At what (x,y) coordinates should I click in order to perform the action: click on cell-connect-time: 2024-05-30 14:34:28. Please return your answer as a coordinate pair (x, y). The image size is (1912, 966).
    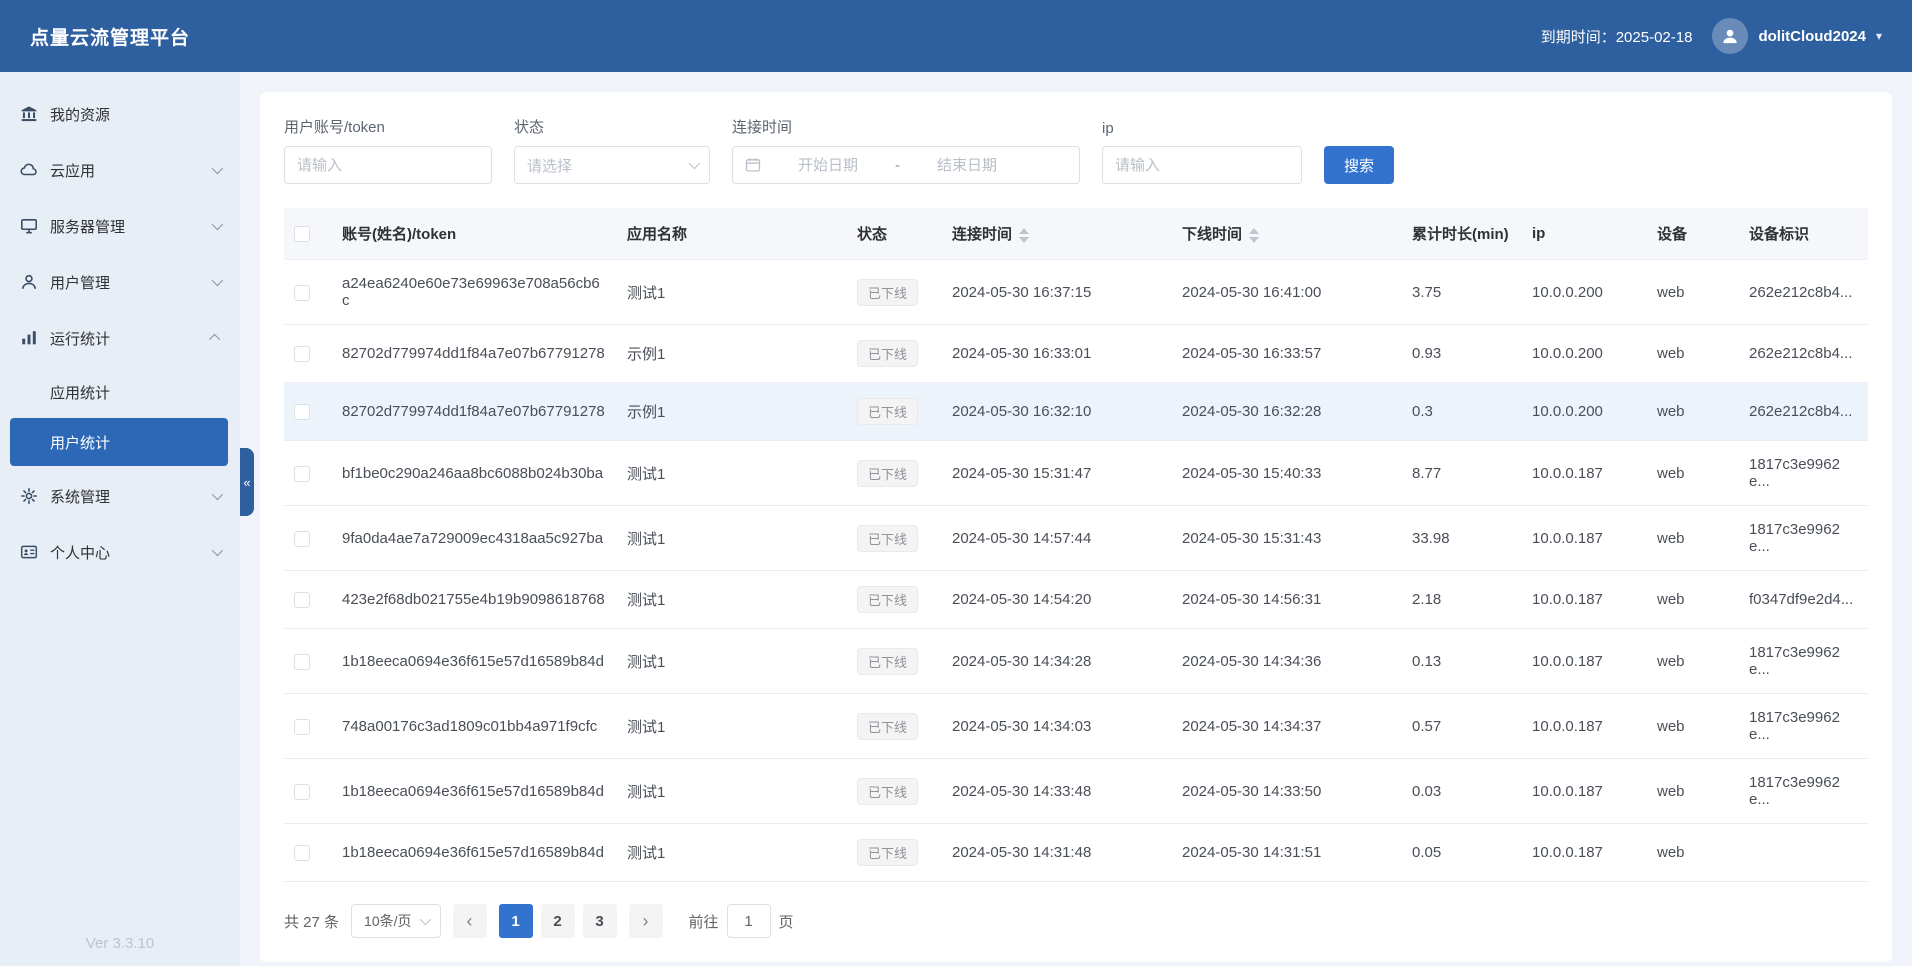
    Looking at the image, I should click on (1057, 661).